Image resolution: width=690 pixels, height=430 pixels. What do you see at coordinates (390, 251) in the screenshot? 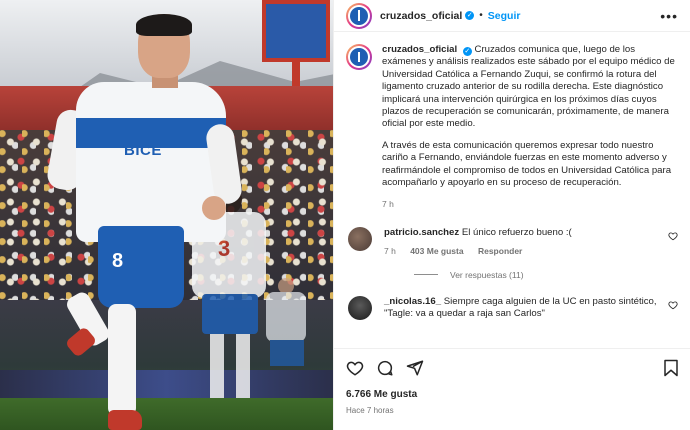
I see `comment-time: 7 h` at bounding box center [390, 251].